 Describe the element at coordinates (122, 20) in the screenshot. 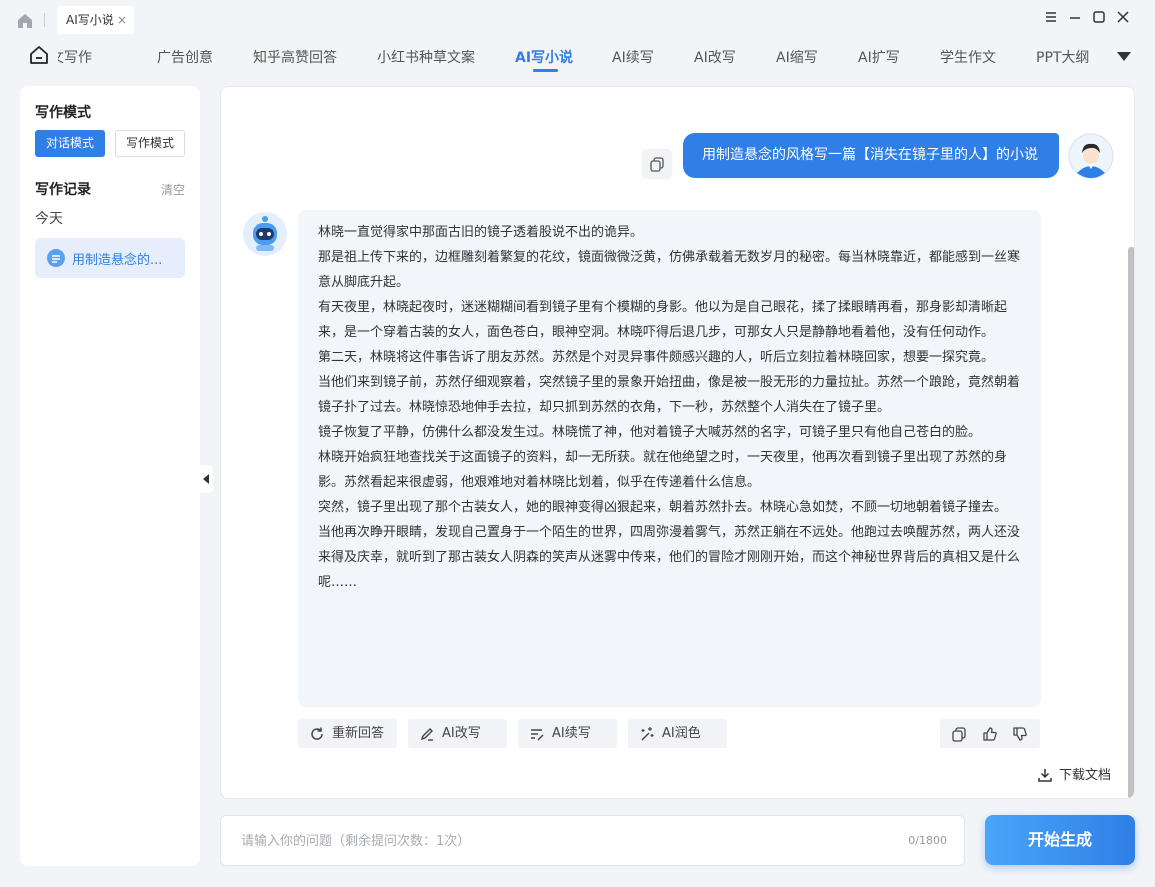

I see `tab-close-icon: ×` at that location.